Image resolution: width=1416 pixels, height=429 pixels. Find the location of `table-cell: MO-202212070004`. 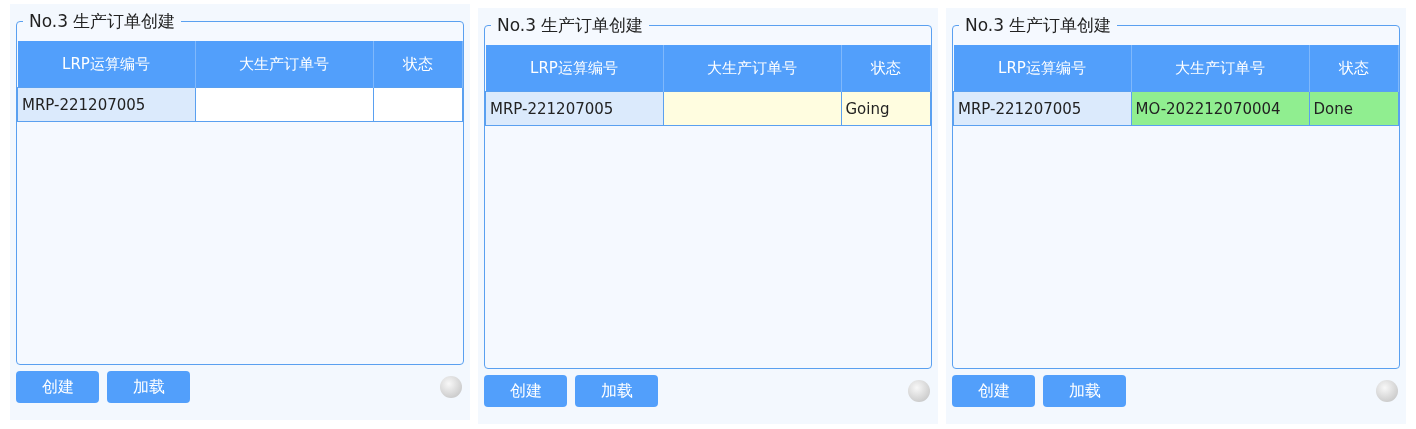

table-cell: MO-202212070004 is located at coordinates (1220, 108).